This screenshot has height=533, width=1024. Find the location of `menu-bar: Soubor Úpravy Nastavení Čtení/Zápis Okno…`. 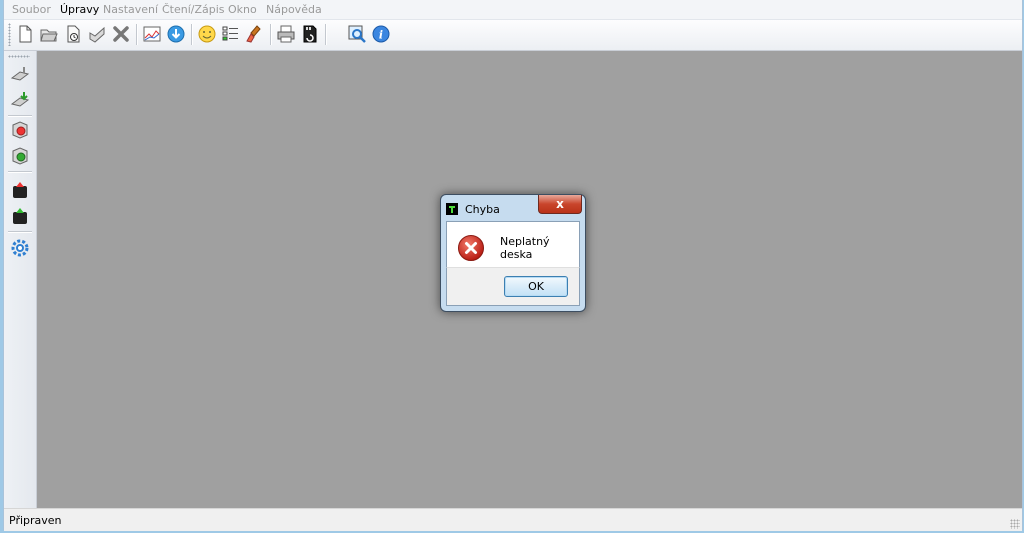

menu-bar: Soubor Úpravy Nastavení Čtení/Zápis Okno… is located at coordinates (513, 10).